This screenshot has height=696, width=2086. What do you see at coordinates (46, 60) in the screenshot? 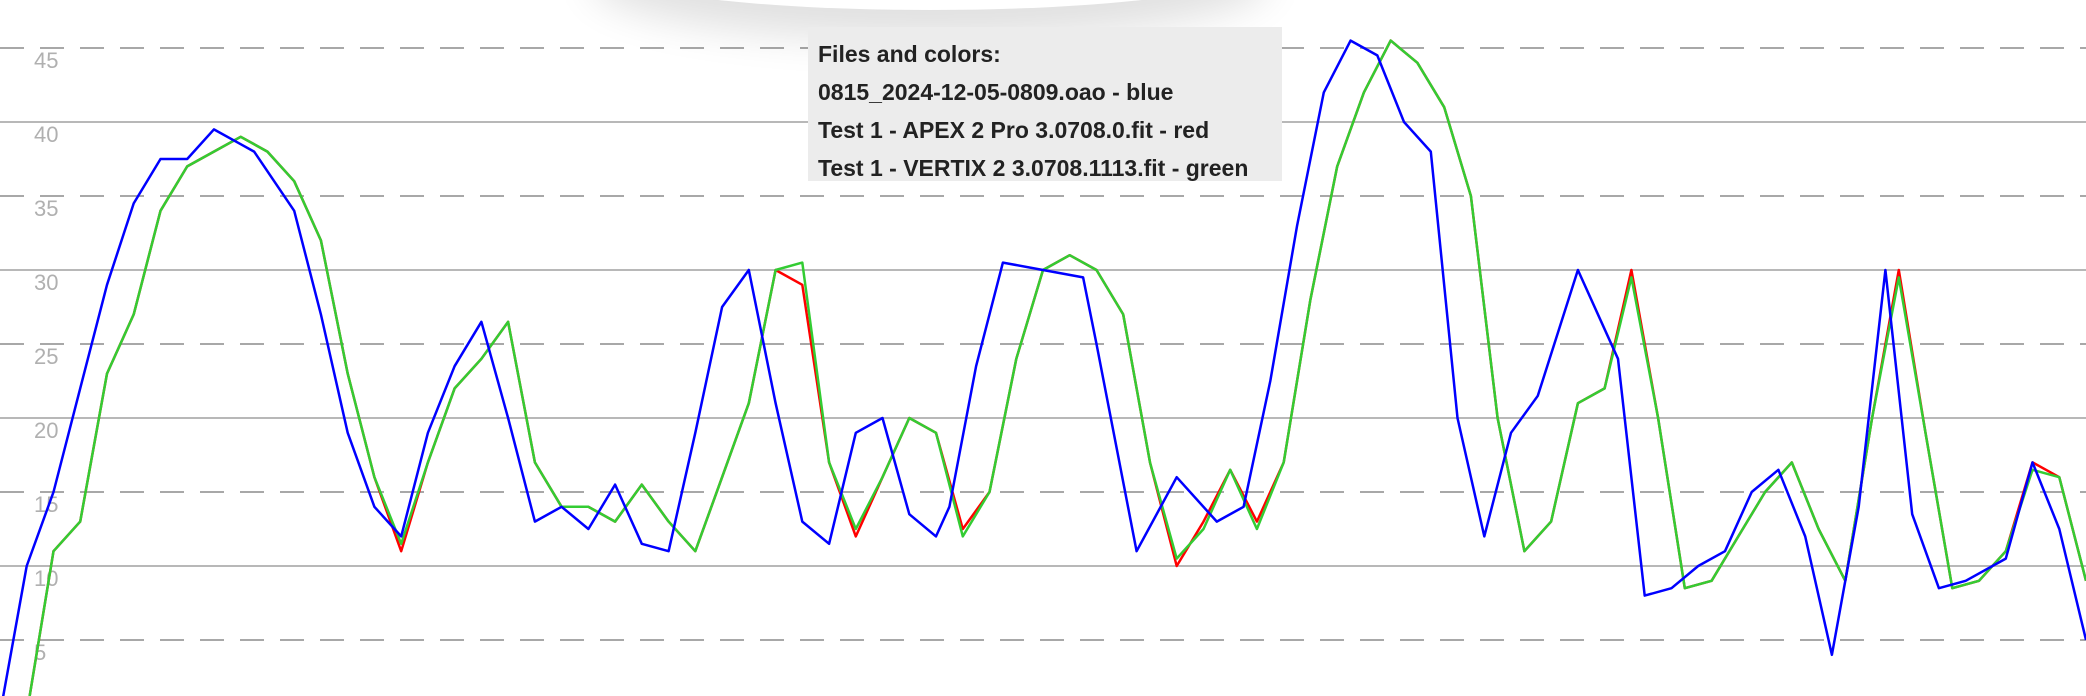
I see `y-tick-label-45: 45` at bounding box center [46, 60].